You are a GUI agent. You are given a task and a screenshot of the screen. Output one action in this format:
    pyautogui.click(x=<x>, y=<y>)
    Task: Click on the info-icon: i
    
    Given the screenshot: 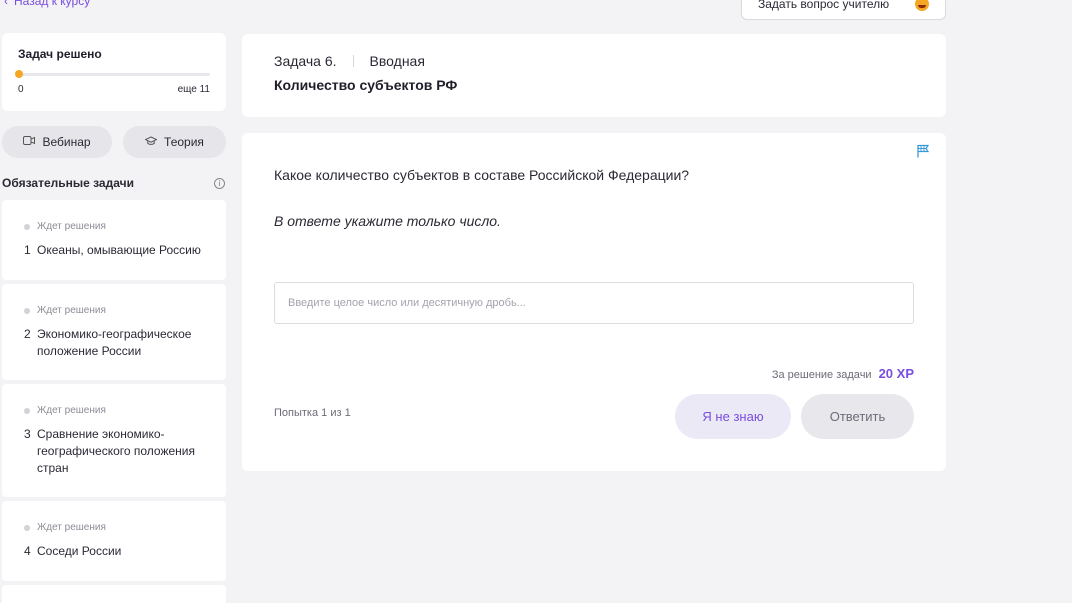 What is the action you would take?
    pyautogui.click(x=219, y=183)
    